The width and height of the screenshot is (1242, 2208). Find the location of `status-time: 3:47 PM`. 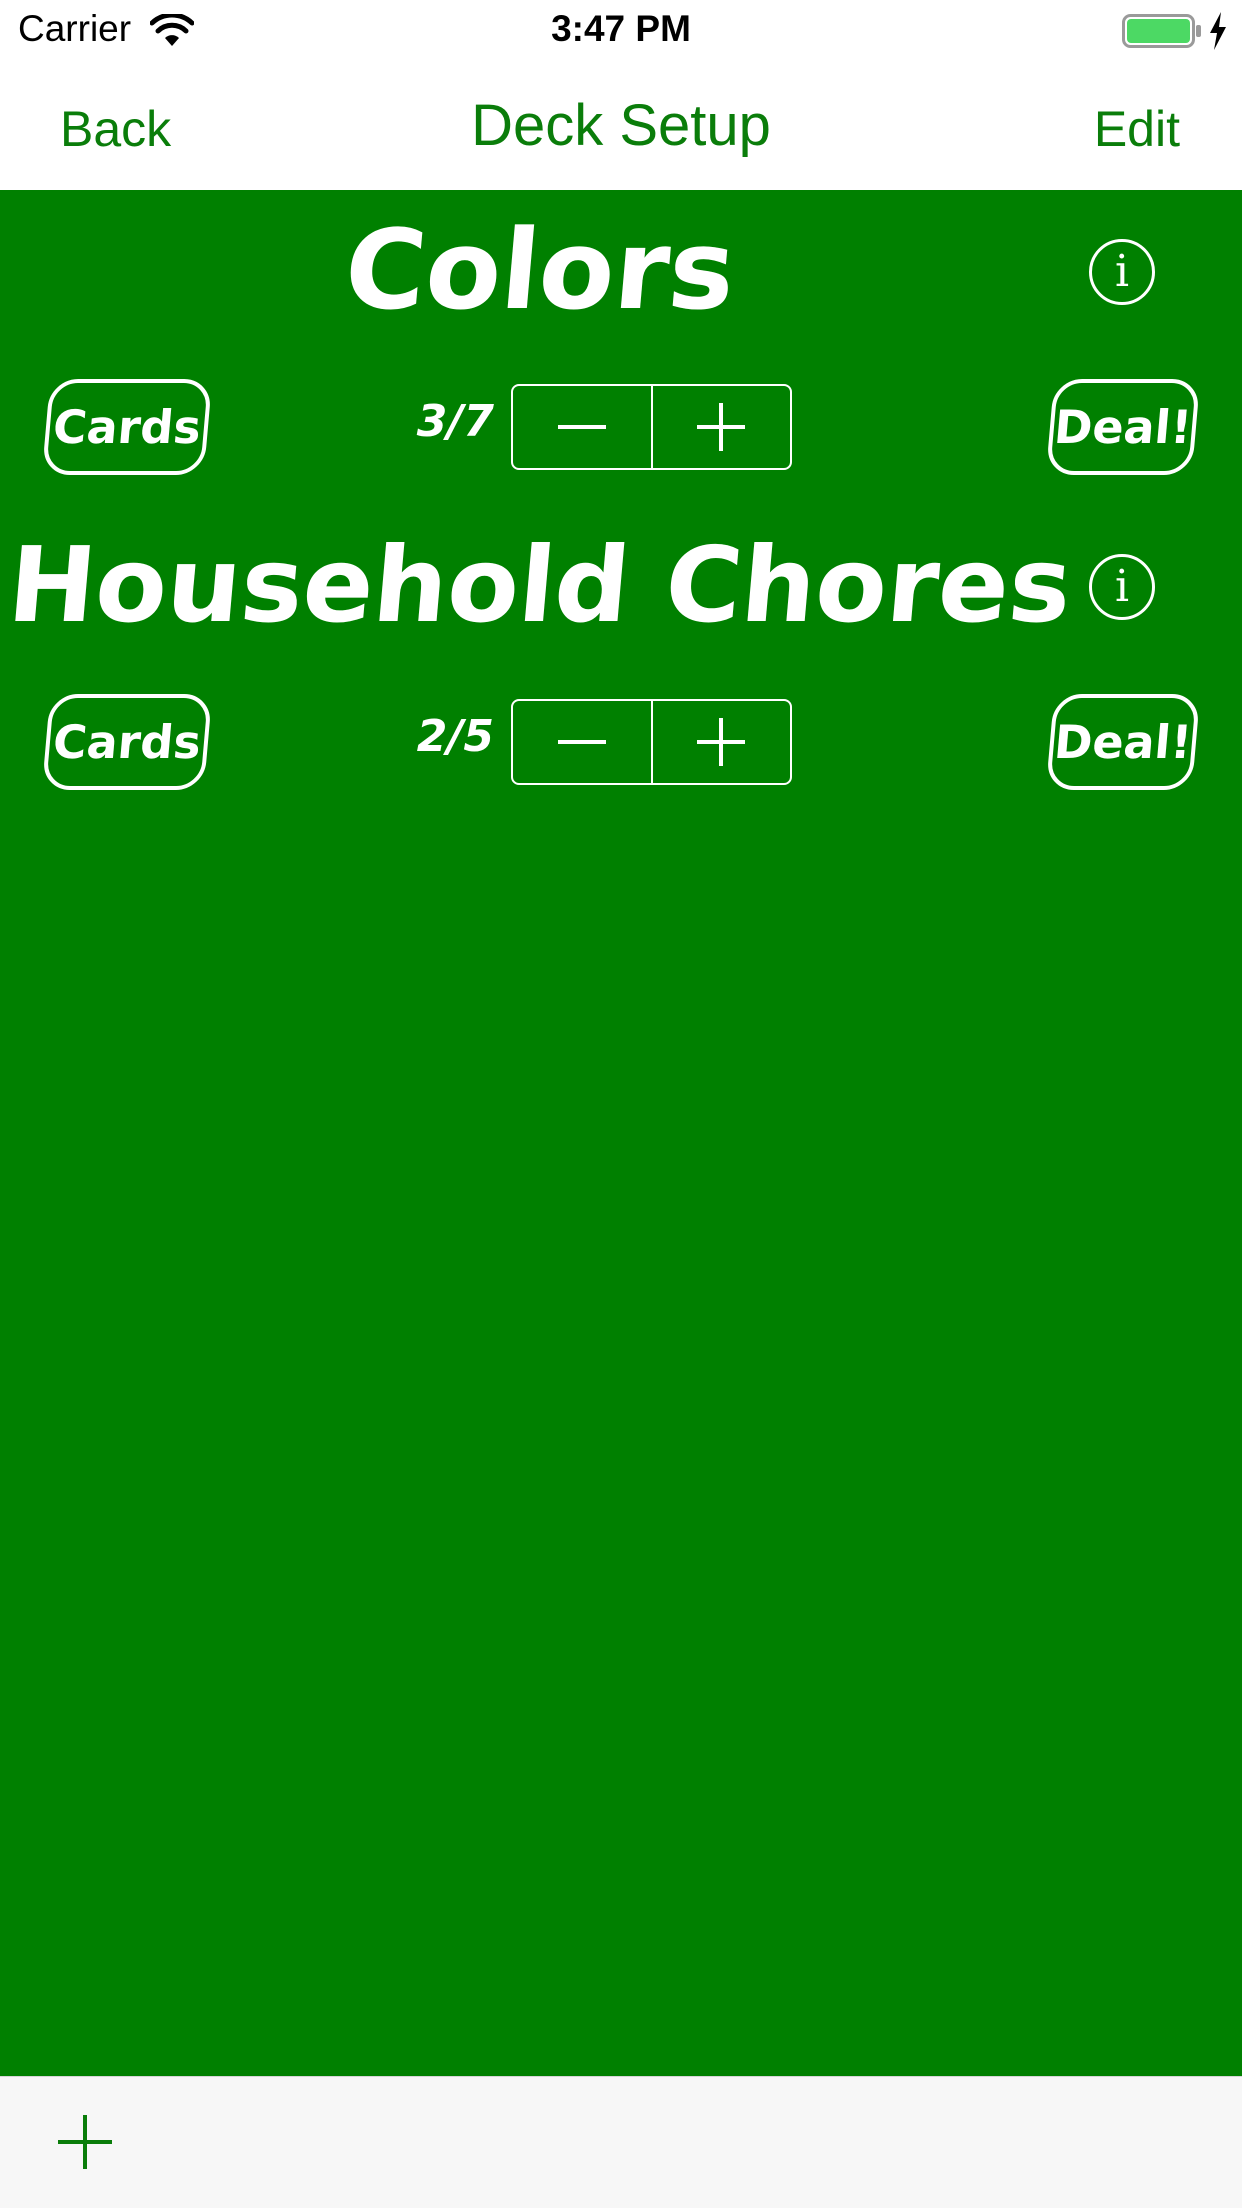

status-time: 3:47 PM is located at coordinates (621, 28).